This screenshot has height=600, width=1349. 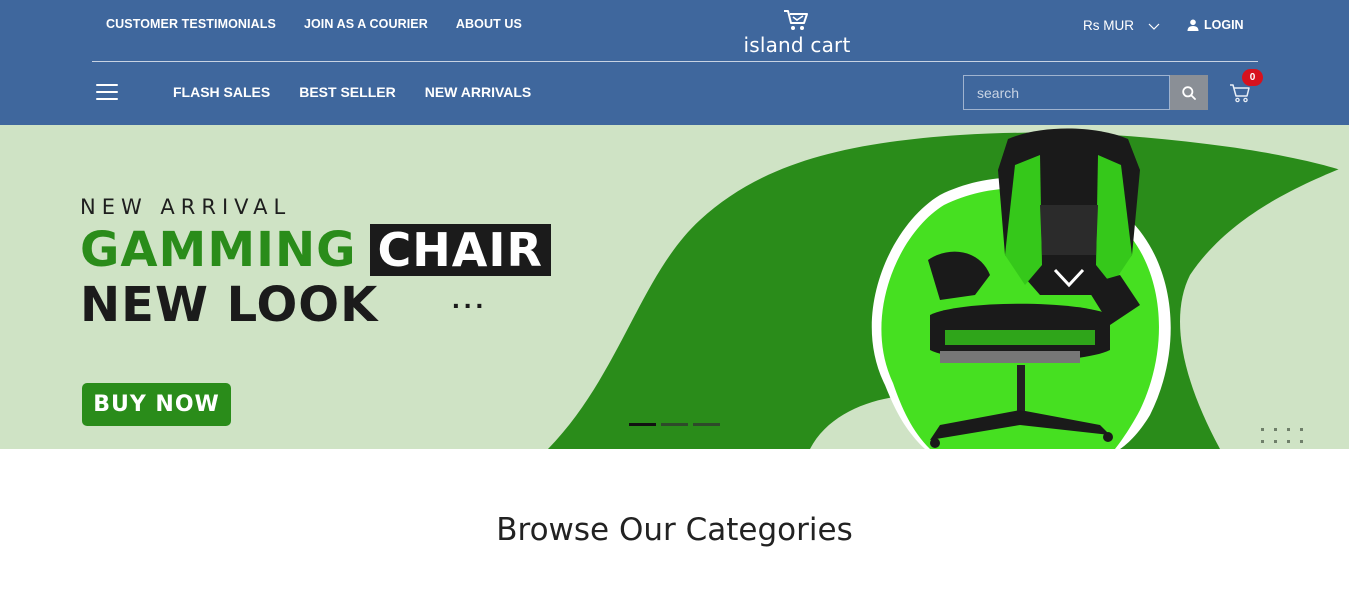 I want to click on buy-now-button: BUY NOW, so click(x=156, y=404).